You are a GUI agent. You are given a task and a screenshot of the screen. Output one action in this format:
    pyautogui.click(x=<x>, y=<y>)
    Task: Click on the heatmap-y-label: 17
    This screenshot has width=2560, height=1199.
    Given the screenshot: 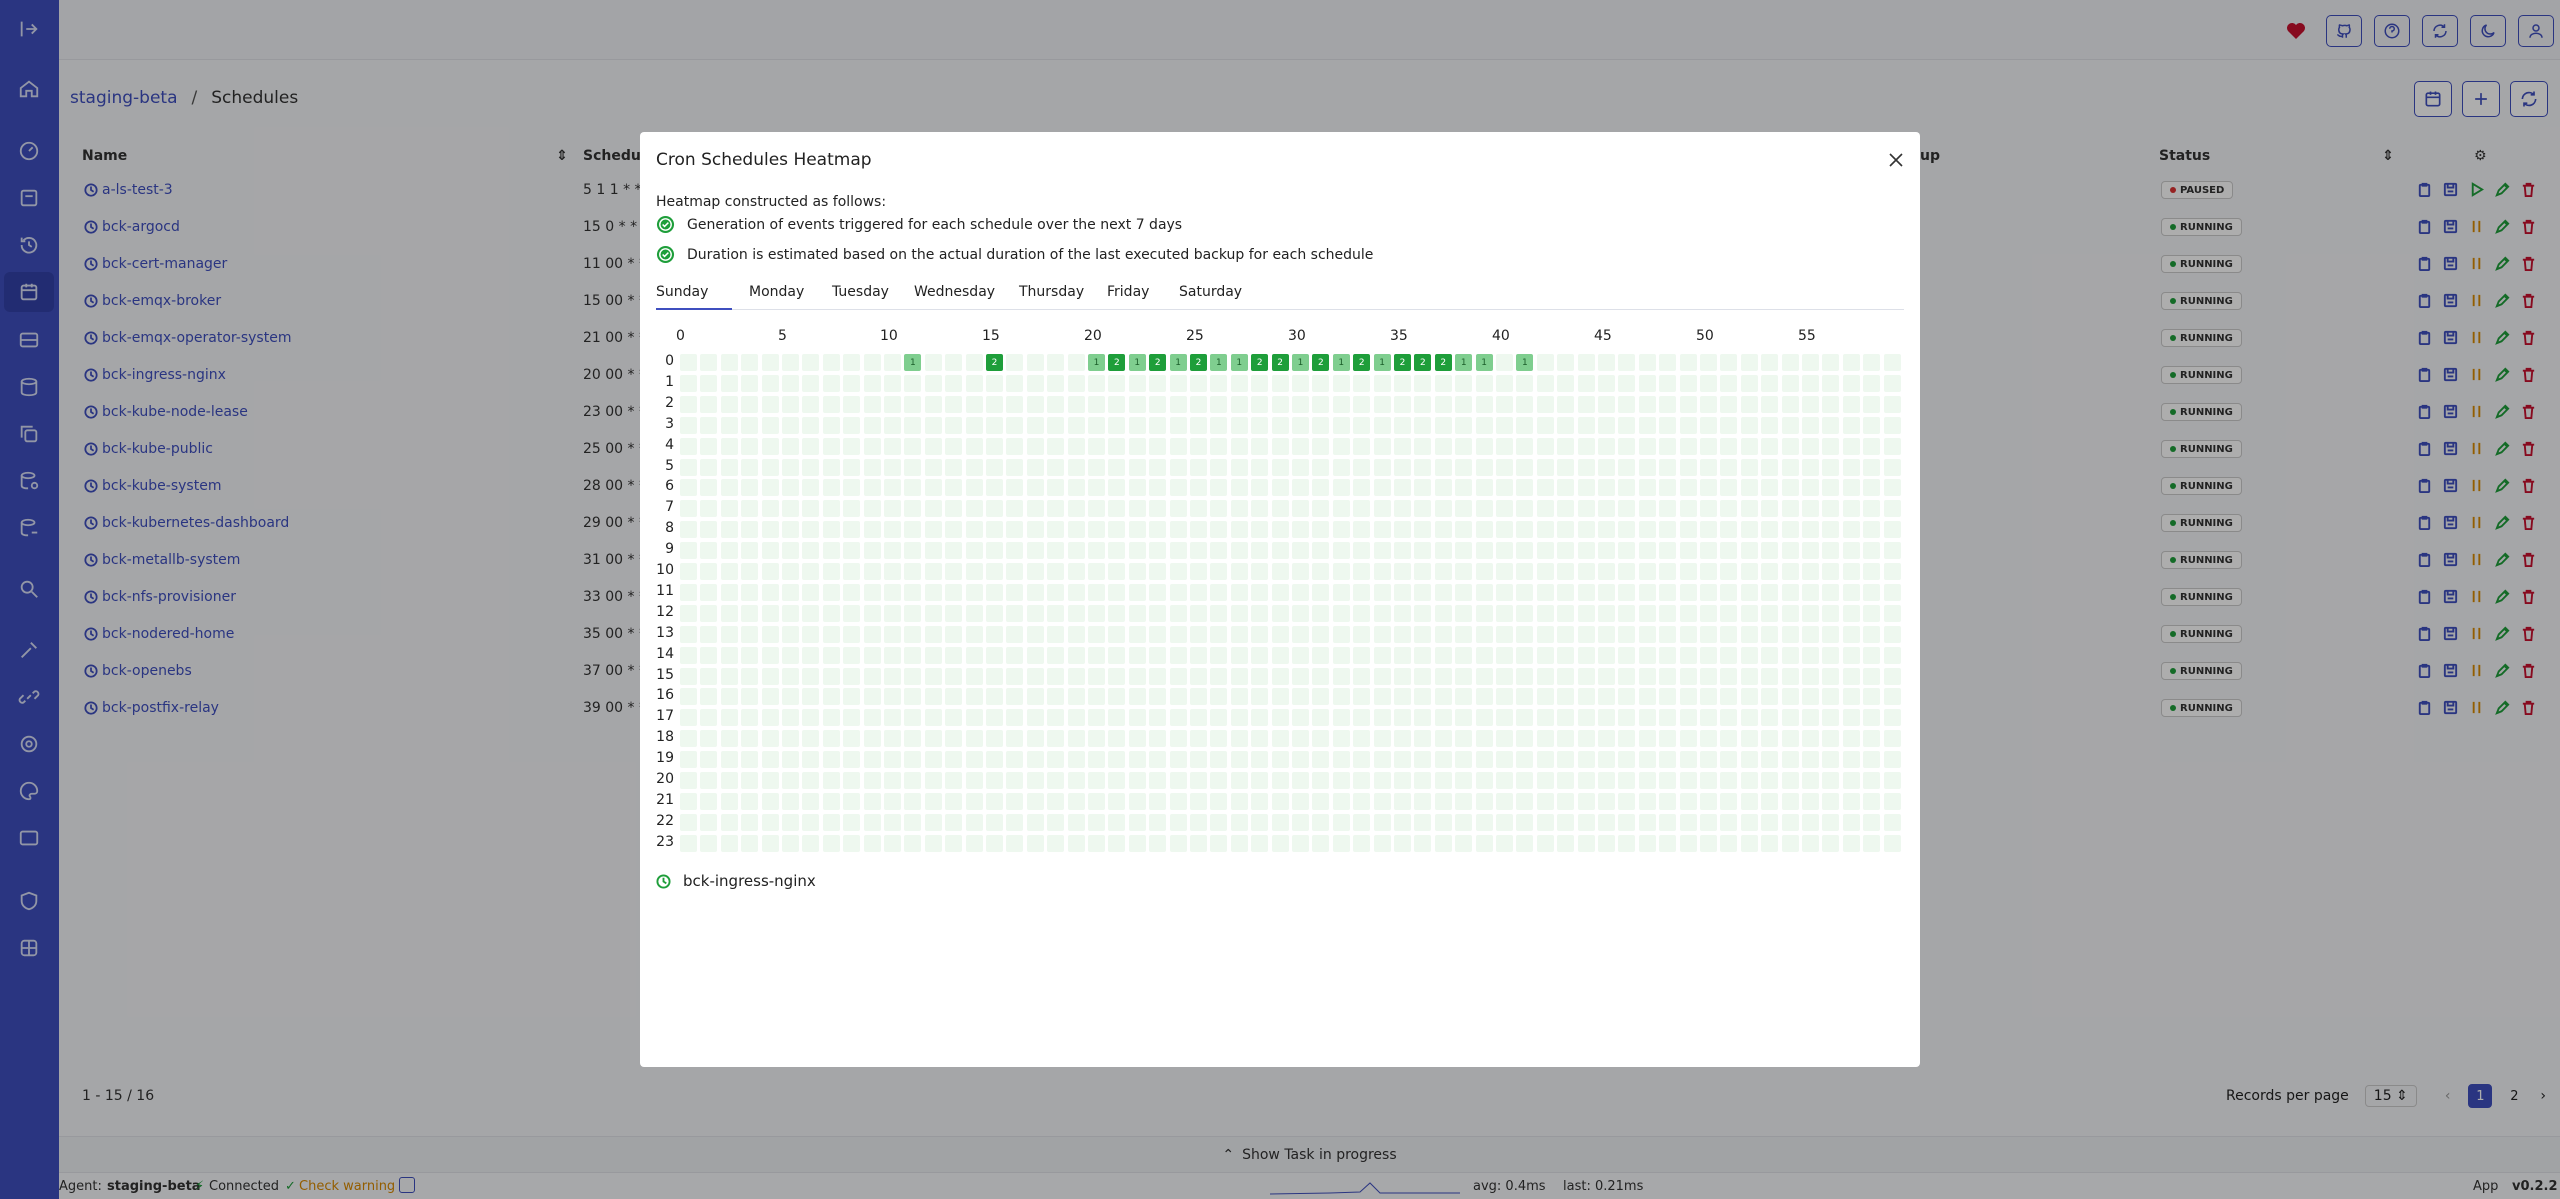 What is the action you would take?
    pyautogui.click(x=665, y=716)
    